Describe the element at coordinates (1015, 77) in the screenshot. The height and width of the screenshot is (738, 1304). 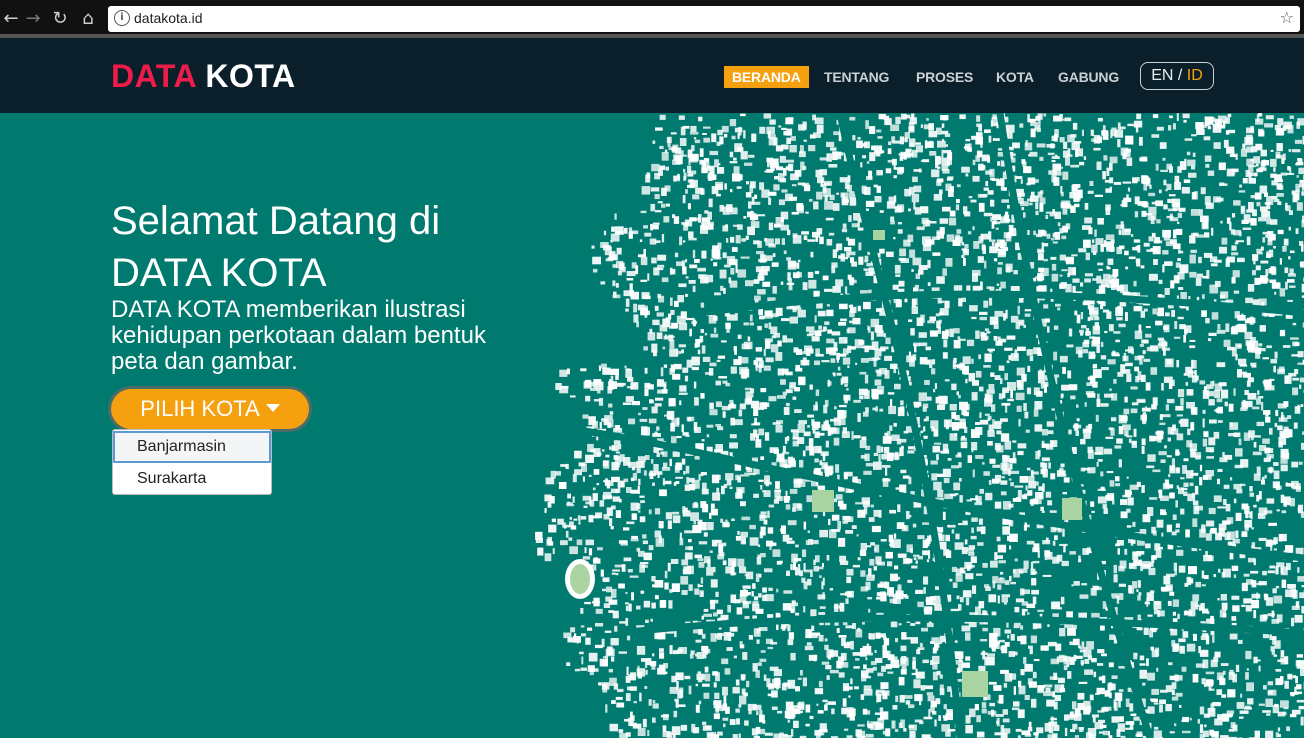
I see `nav-item-kota: KOTA` at that location.